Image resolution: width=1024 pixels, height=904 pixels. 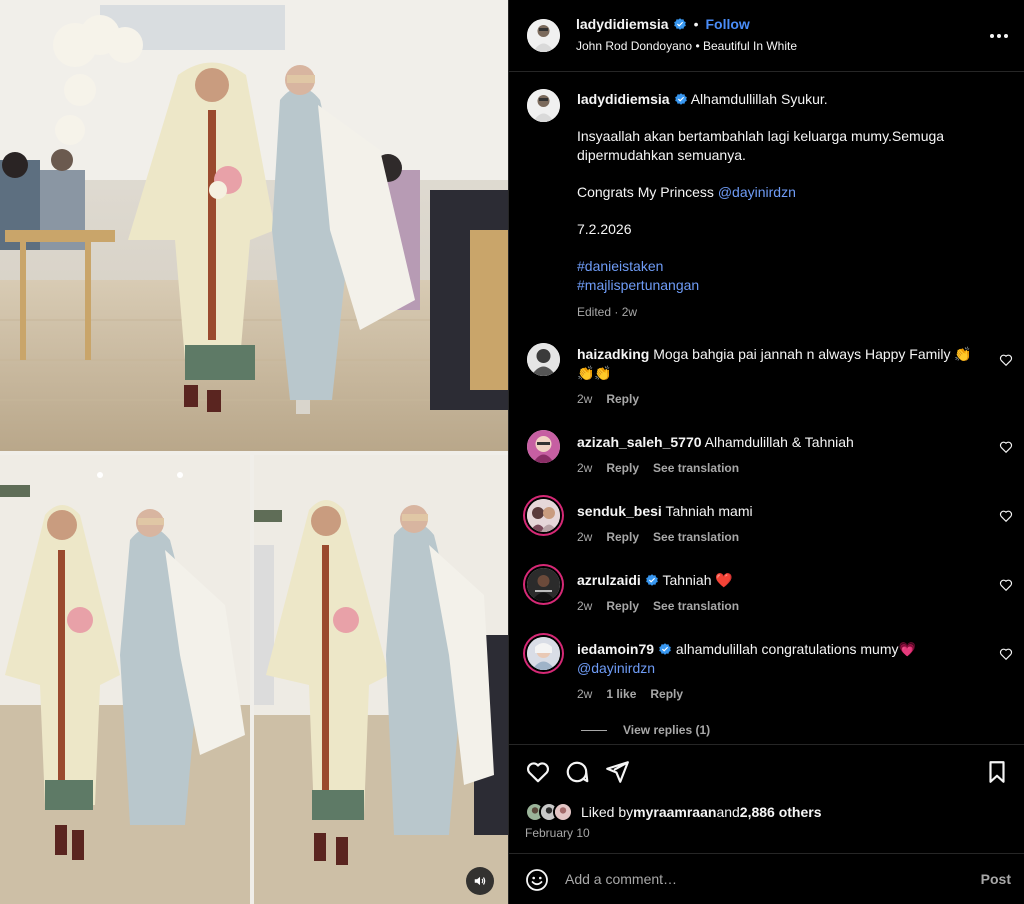 I want to click on commenter-username: azizah_saleh_5770, so click(x=639, y=442).